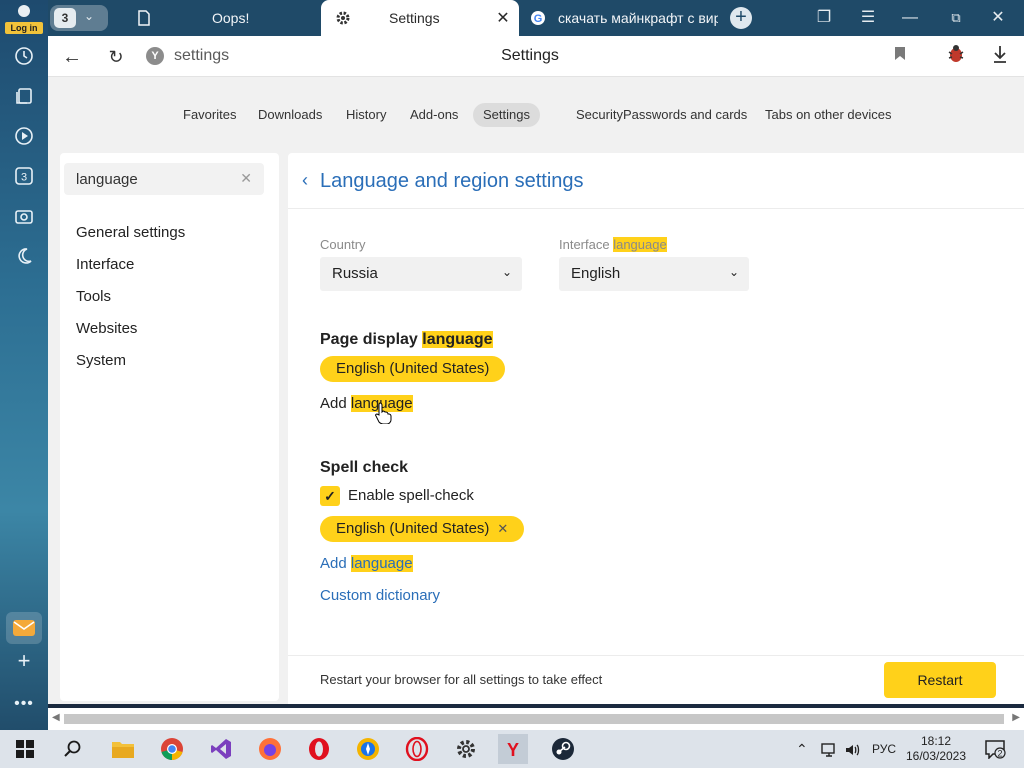 Image resolution: width=1024 pixels, height=768 pixels. Describe the element at coordinates (421, 274) in the screenshot. I see `country-select: Russia ⌄` at that location.